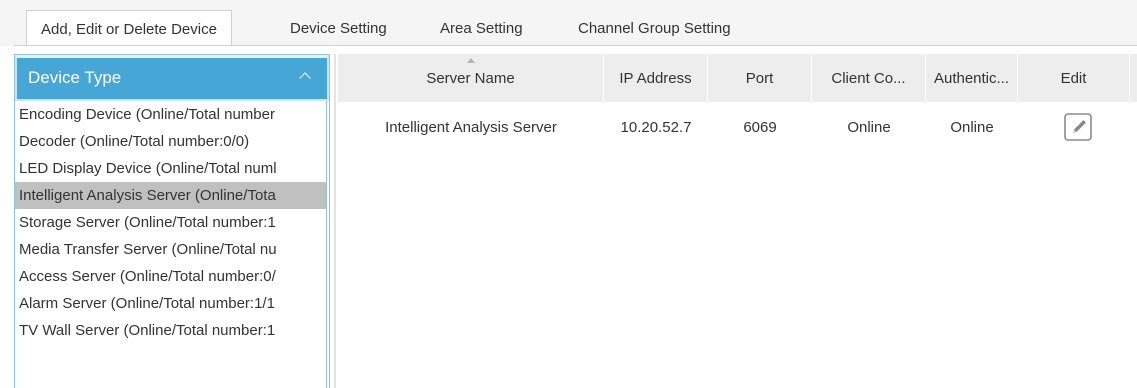 The image size is (1137, 388). What do you see at coordinates (172, 114) in the screenshot?
I see `device-type-item-encoding-device: Encoding Device (Online/Total number` at bounding box center [172, 114].